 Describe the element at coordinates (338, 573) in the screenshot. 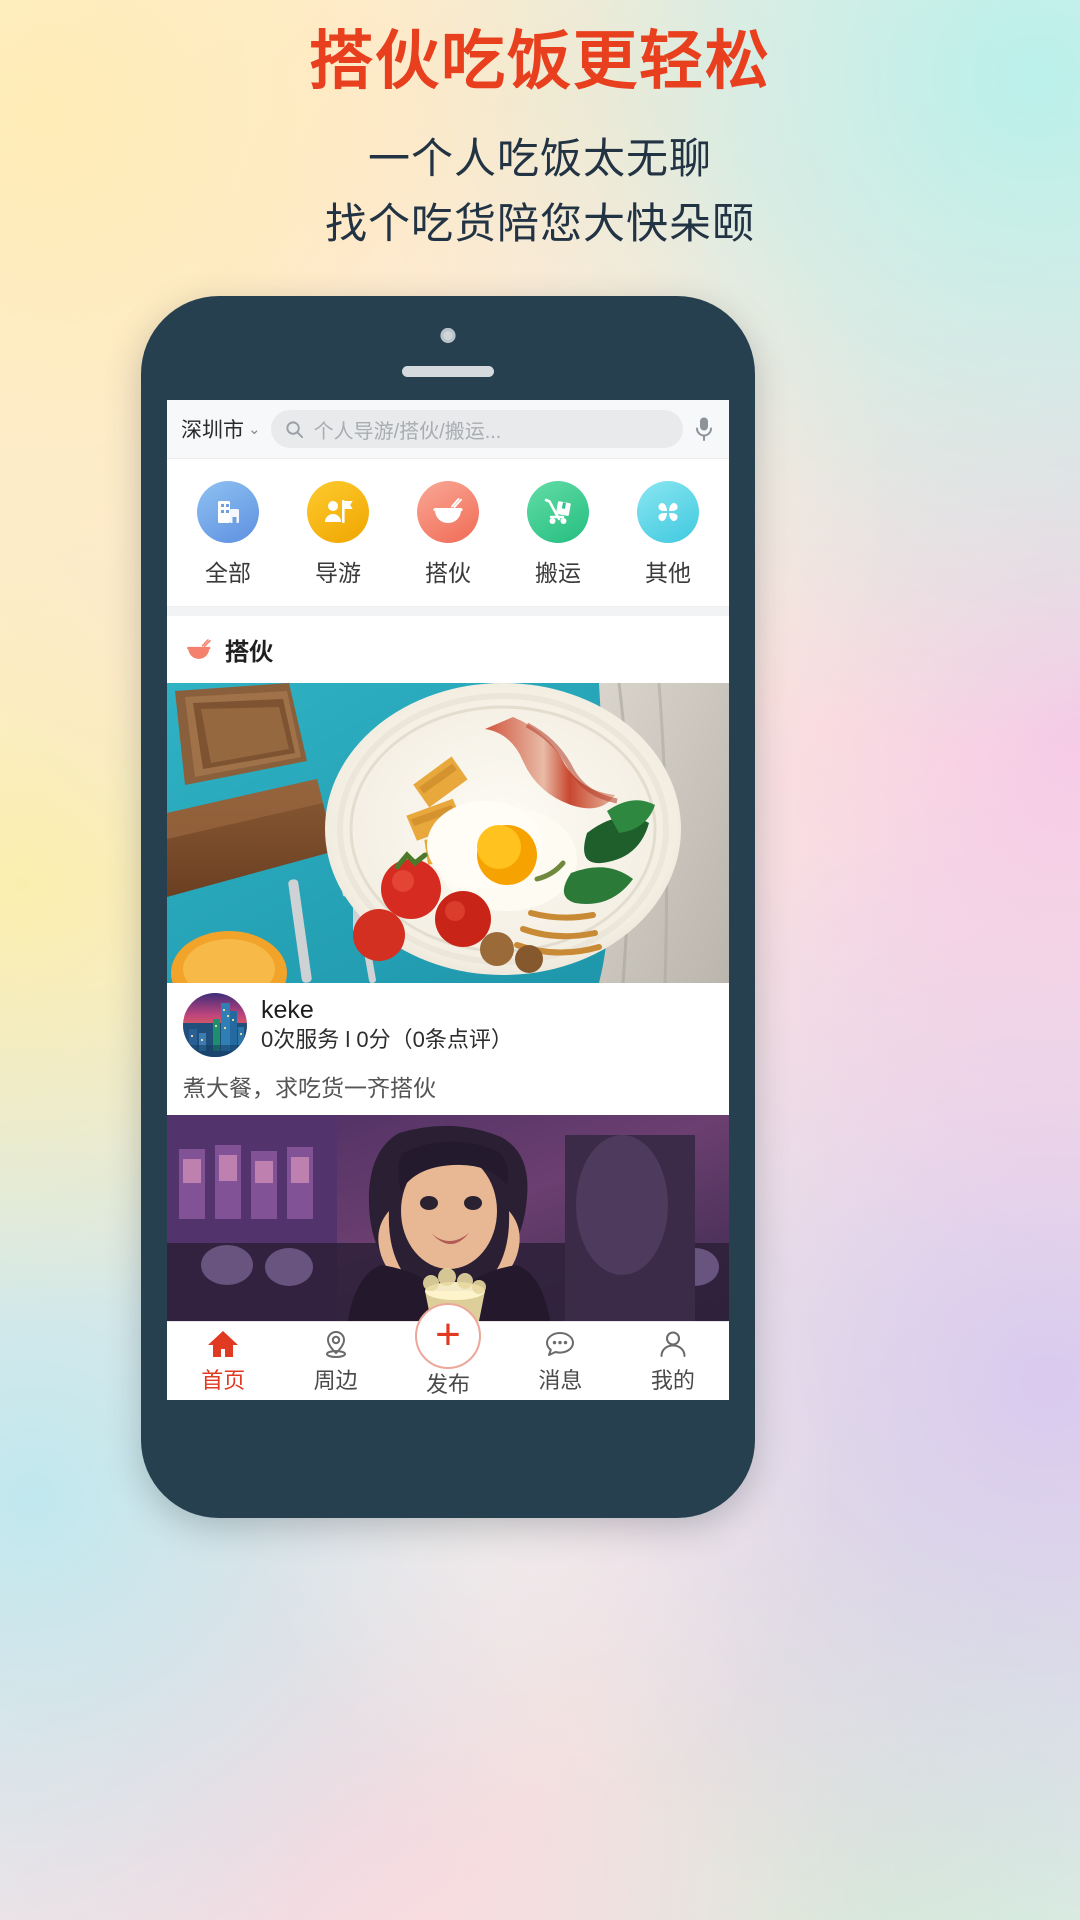

I see `category-label: 导游` at that location.